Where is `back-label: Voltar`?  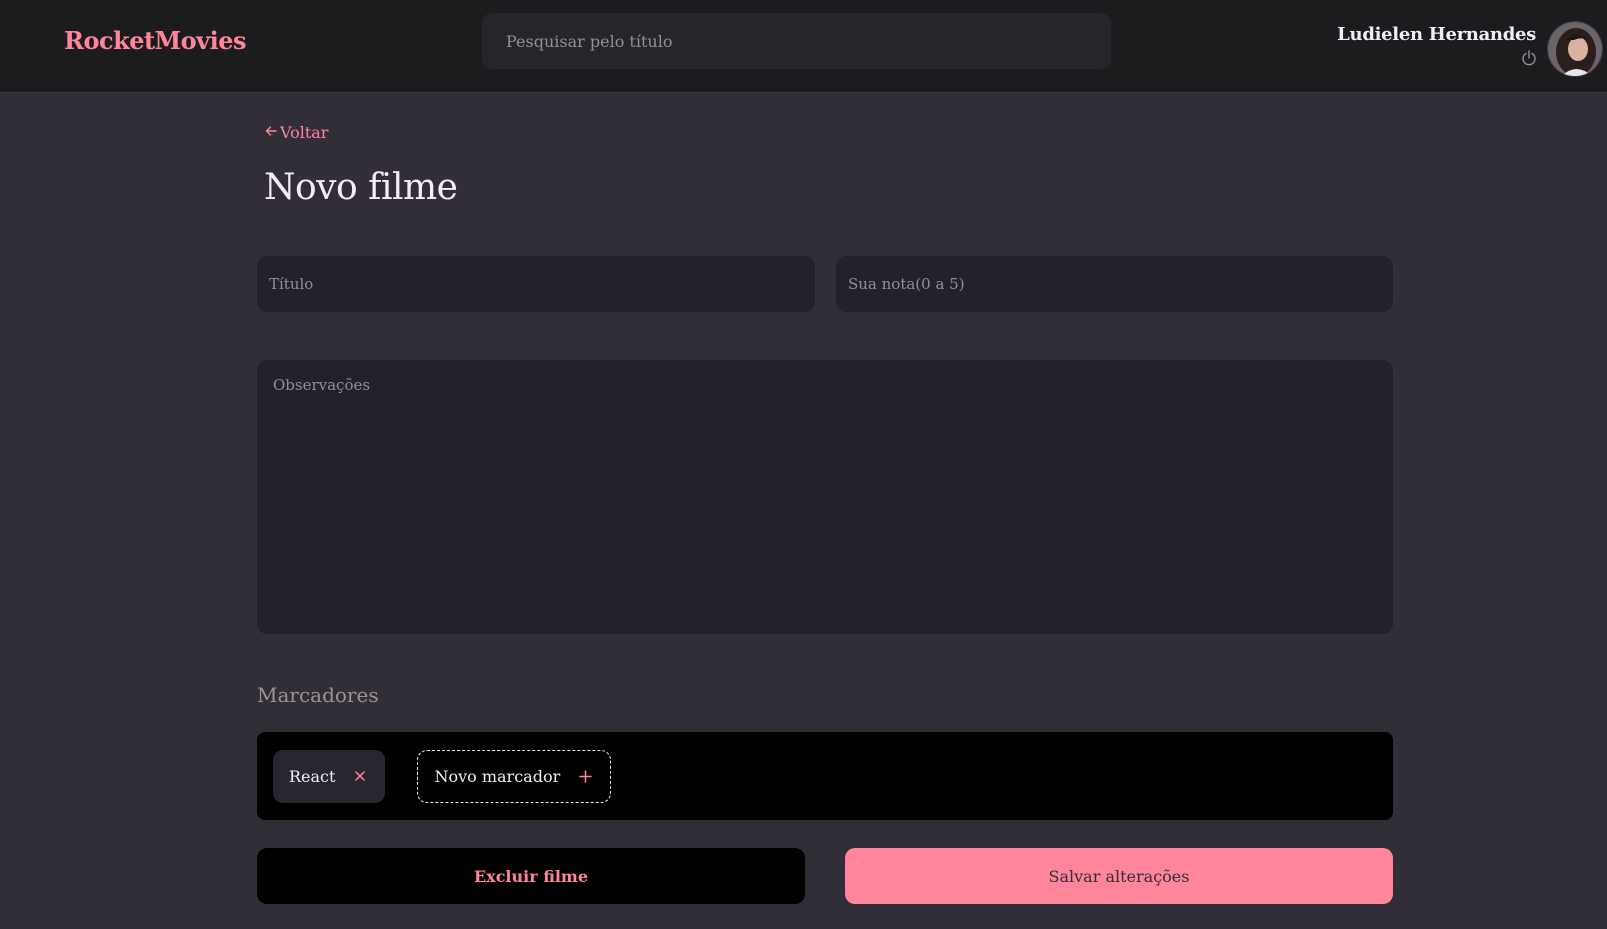
back-label: Voltar is located at coordinates (304, 132).